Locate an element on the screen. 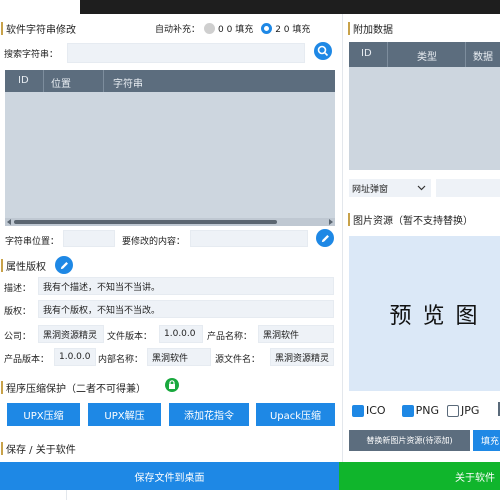 This screenshot has height=500, width=500. auto-fill-group: 自动补充： 0 0 填充 2 0 填充 is located at coordinates (232, 28).